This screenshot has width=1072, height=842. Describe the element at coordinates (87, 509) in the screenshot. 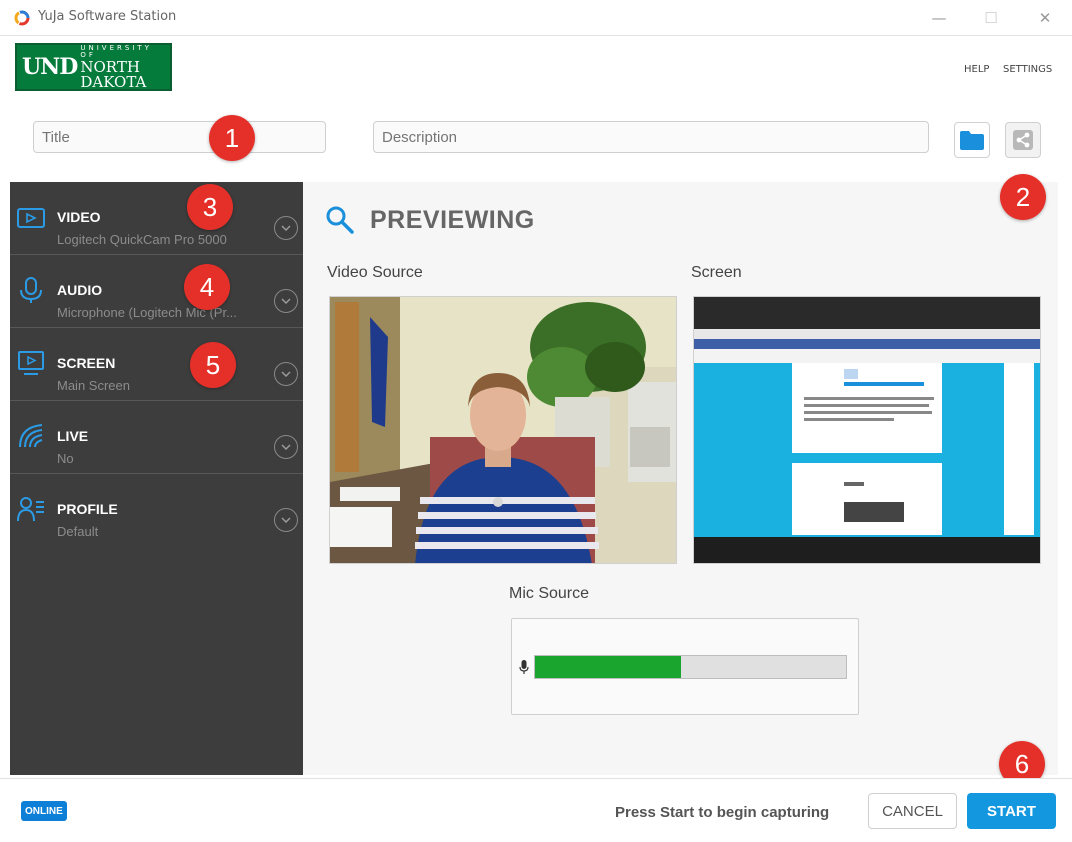

I see `sidebar-item-label: PROFILE` at that location.